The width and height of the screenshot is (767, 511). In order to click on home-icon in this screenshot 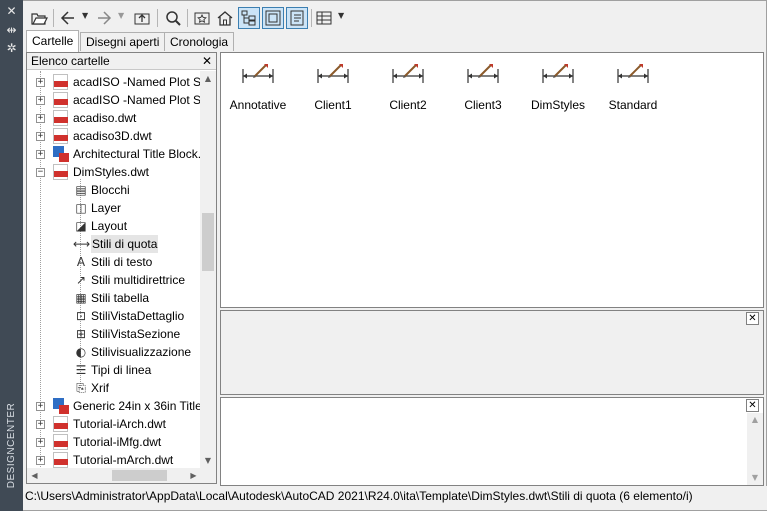, I will do `click(225, 18)`.